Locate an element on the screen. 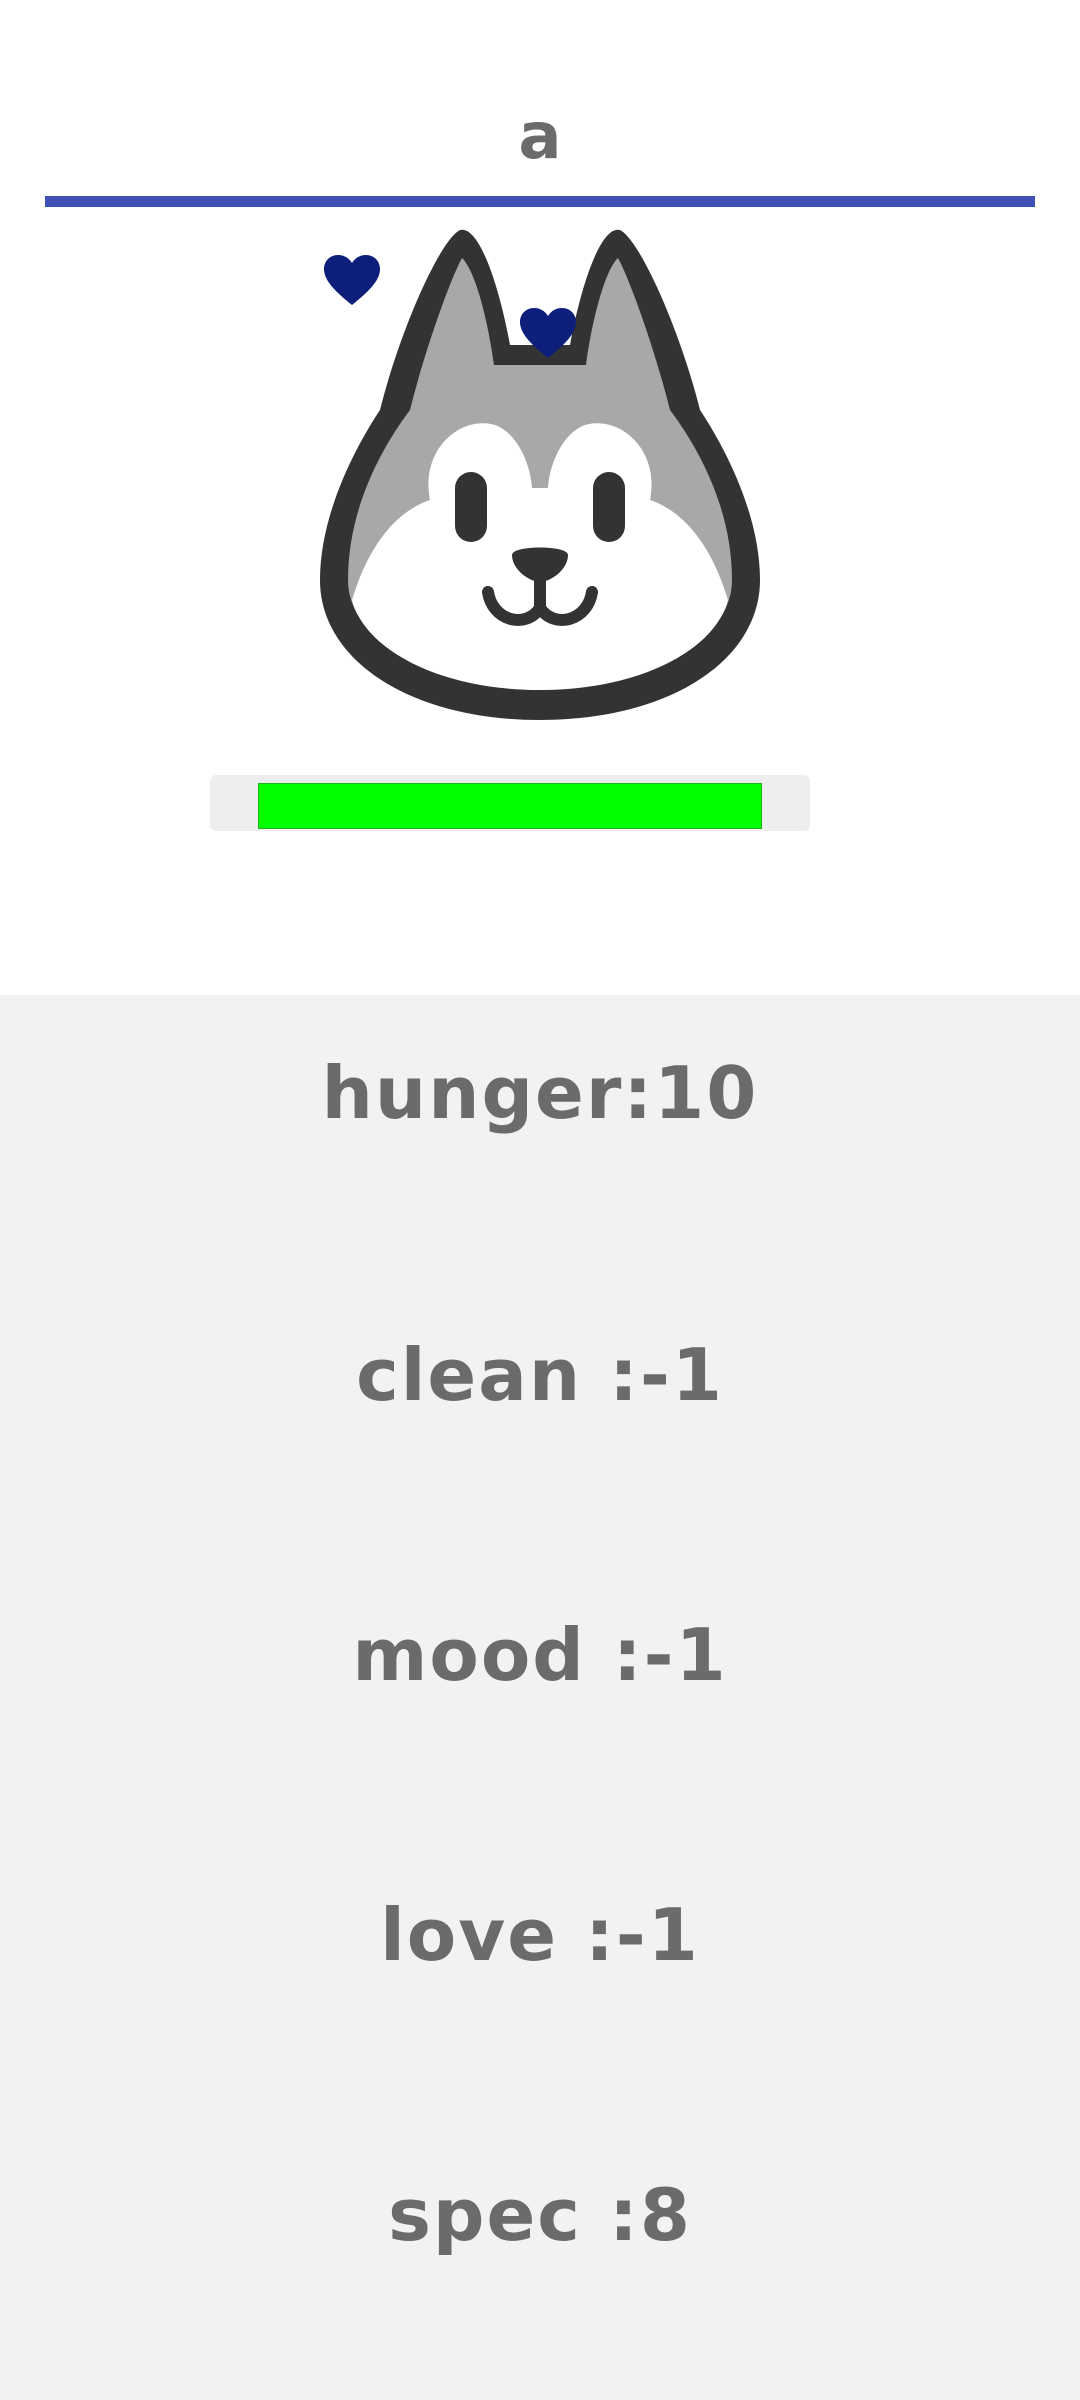 The height and width of the screenshot is (2400, 1080). stat-mood: mood :-1 is located at coordinates (540, 1655).